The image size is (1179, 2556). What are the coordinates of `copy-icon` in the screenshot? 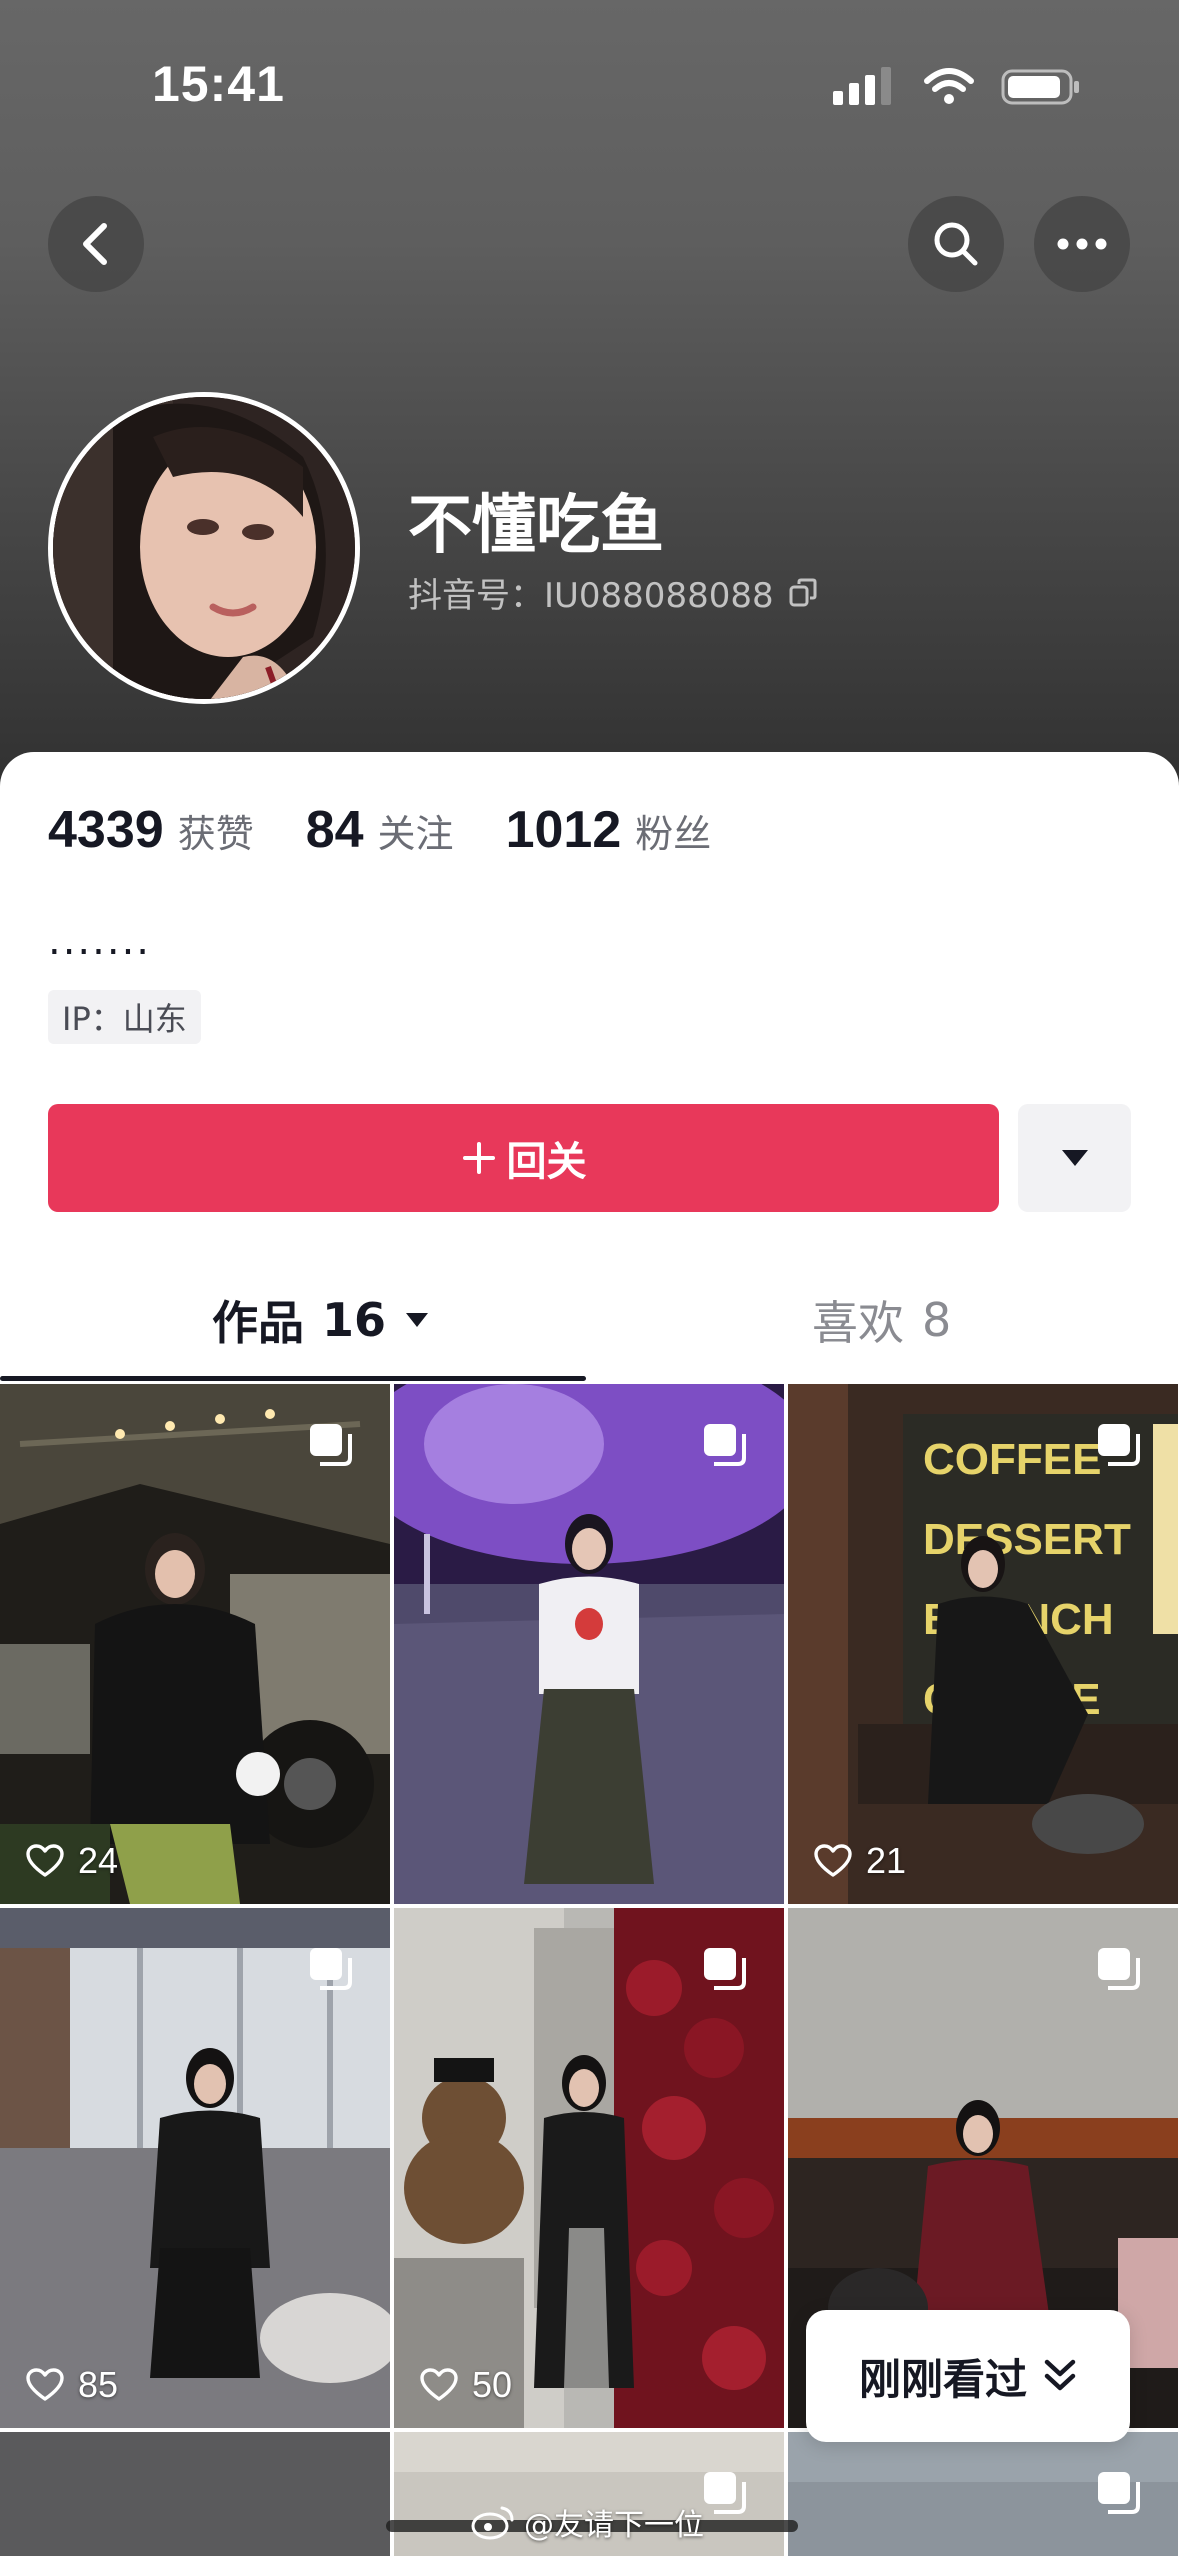 It's located at (803, 593).